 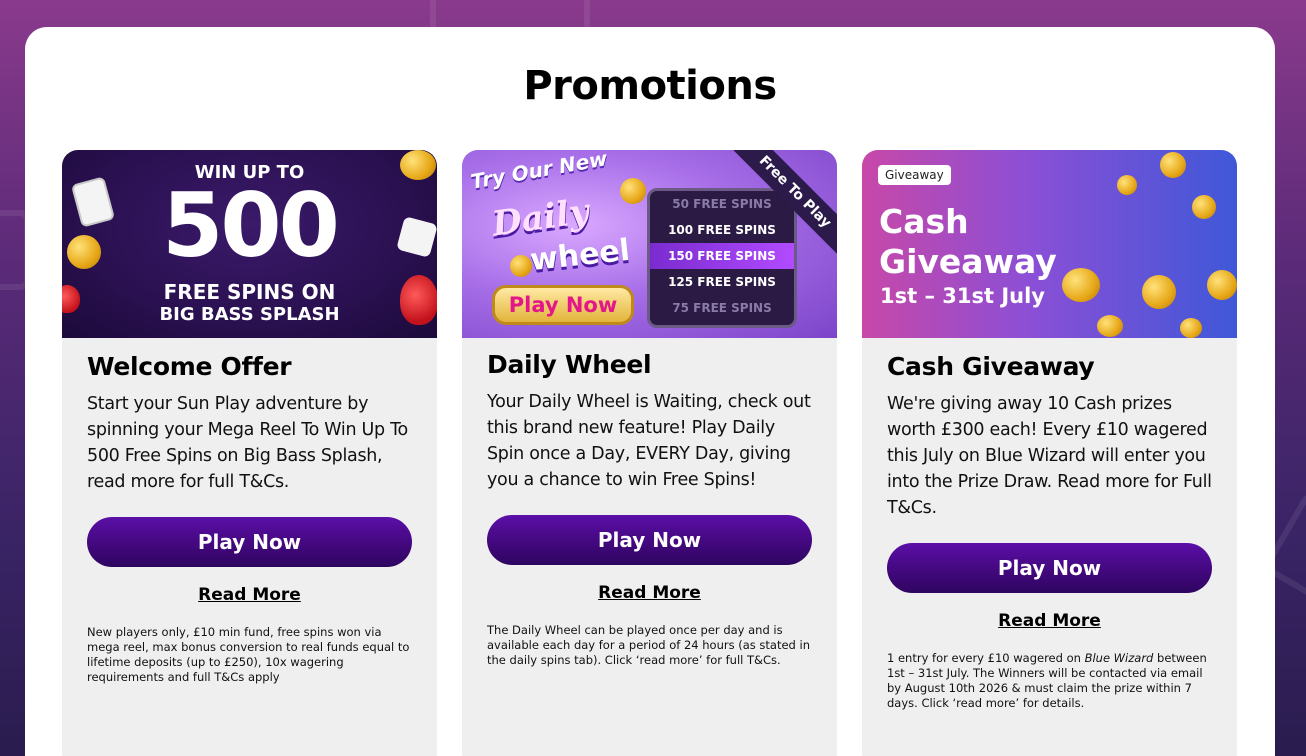 I want to click on banner-play-now: Play Now, so click(x=563, y=305).